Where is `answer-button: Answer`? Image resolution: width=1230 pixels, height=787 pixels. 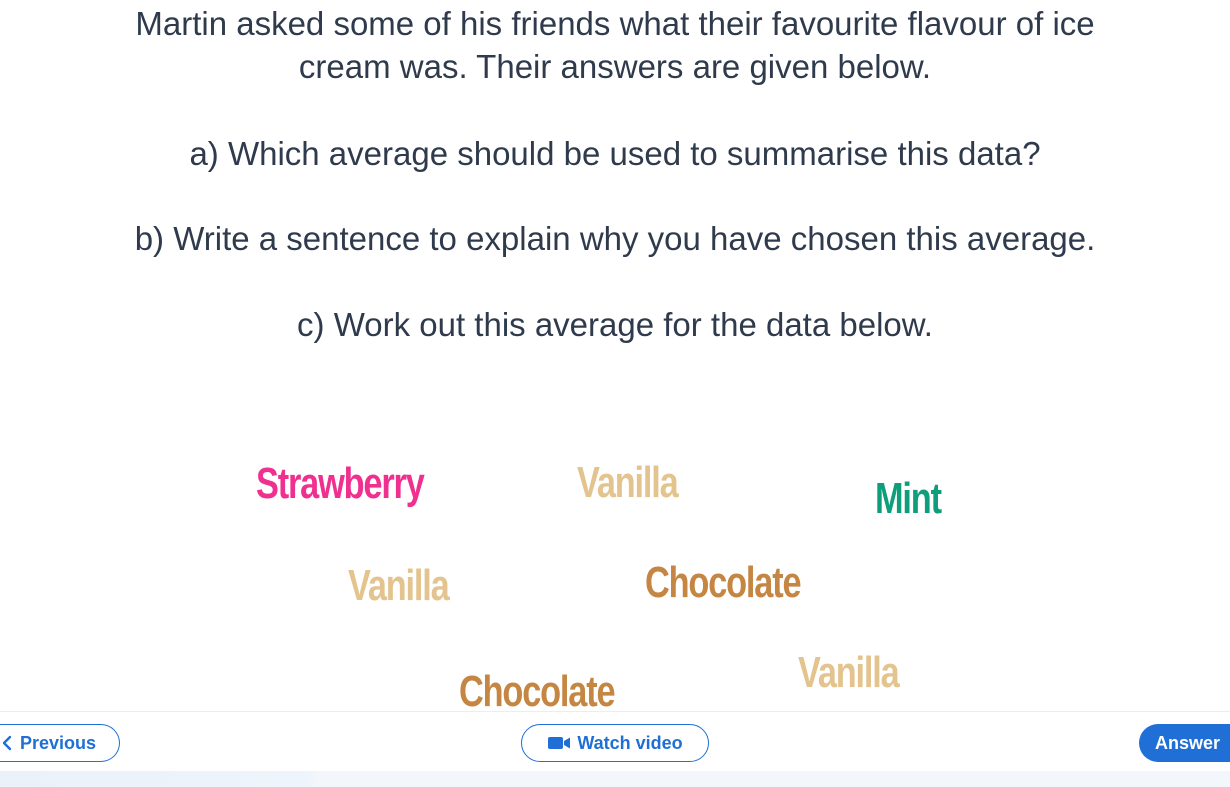 answer-button: Answer is located at coordinates (1184, 743).